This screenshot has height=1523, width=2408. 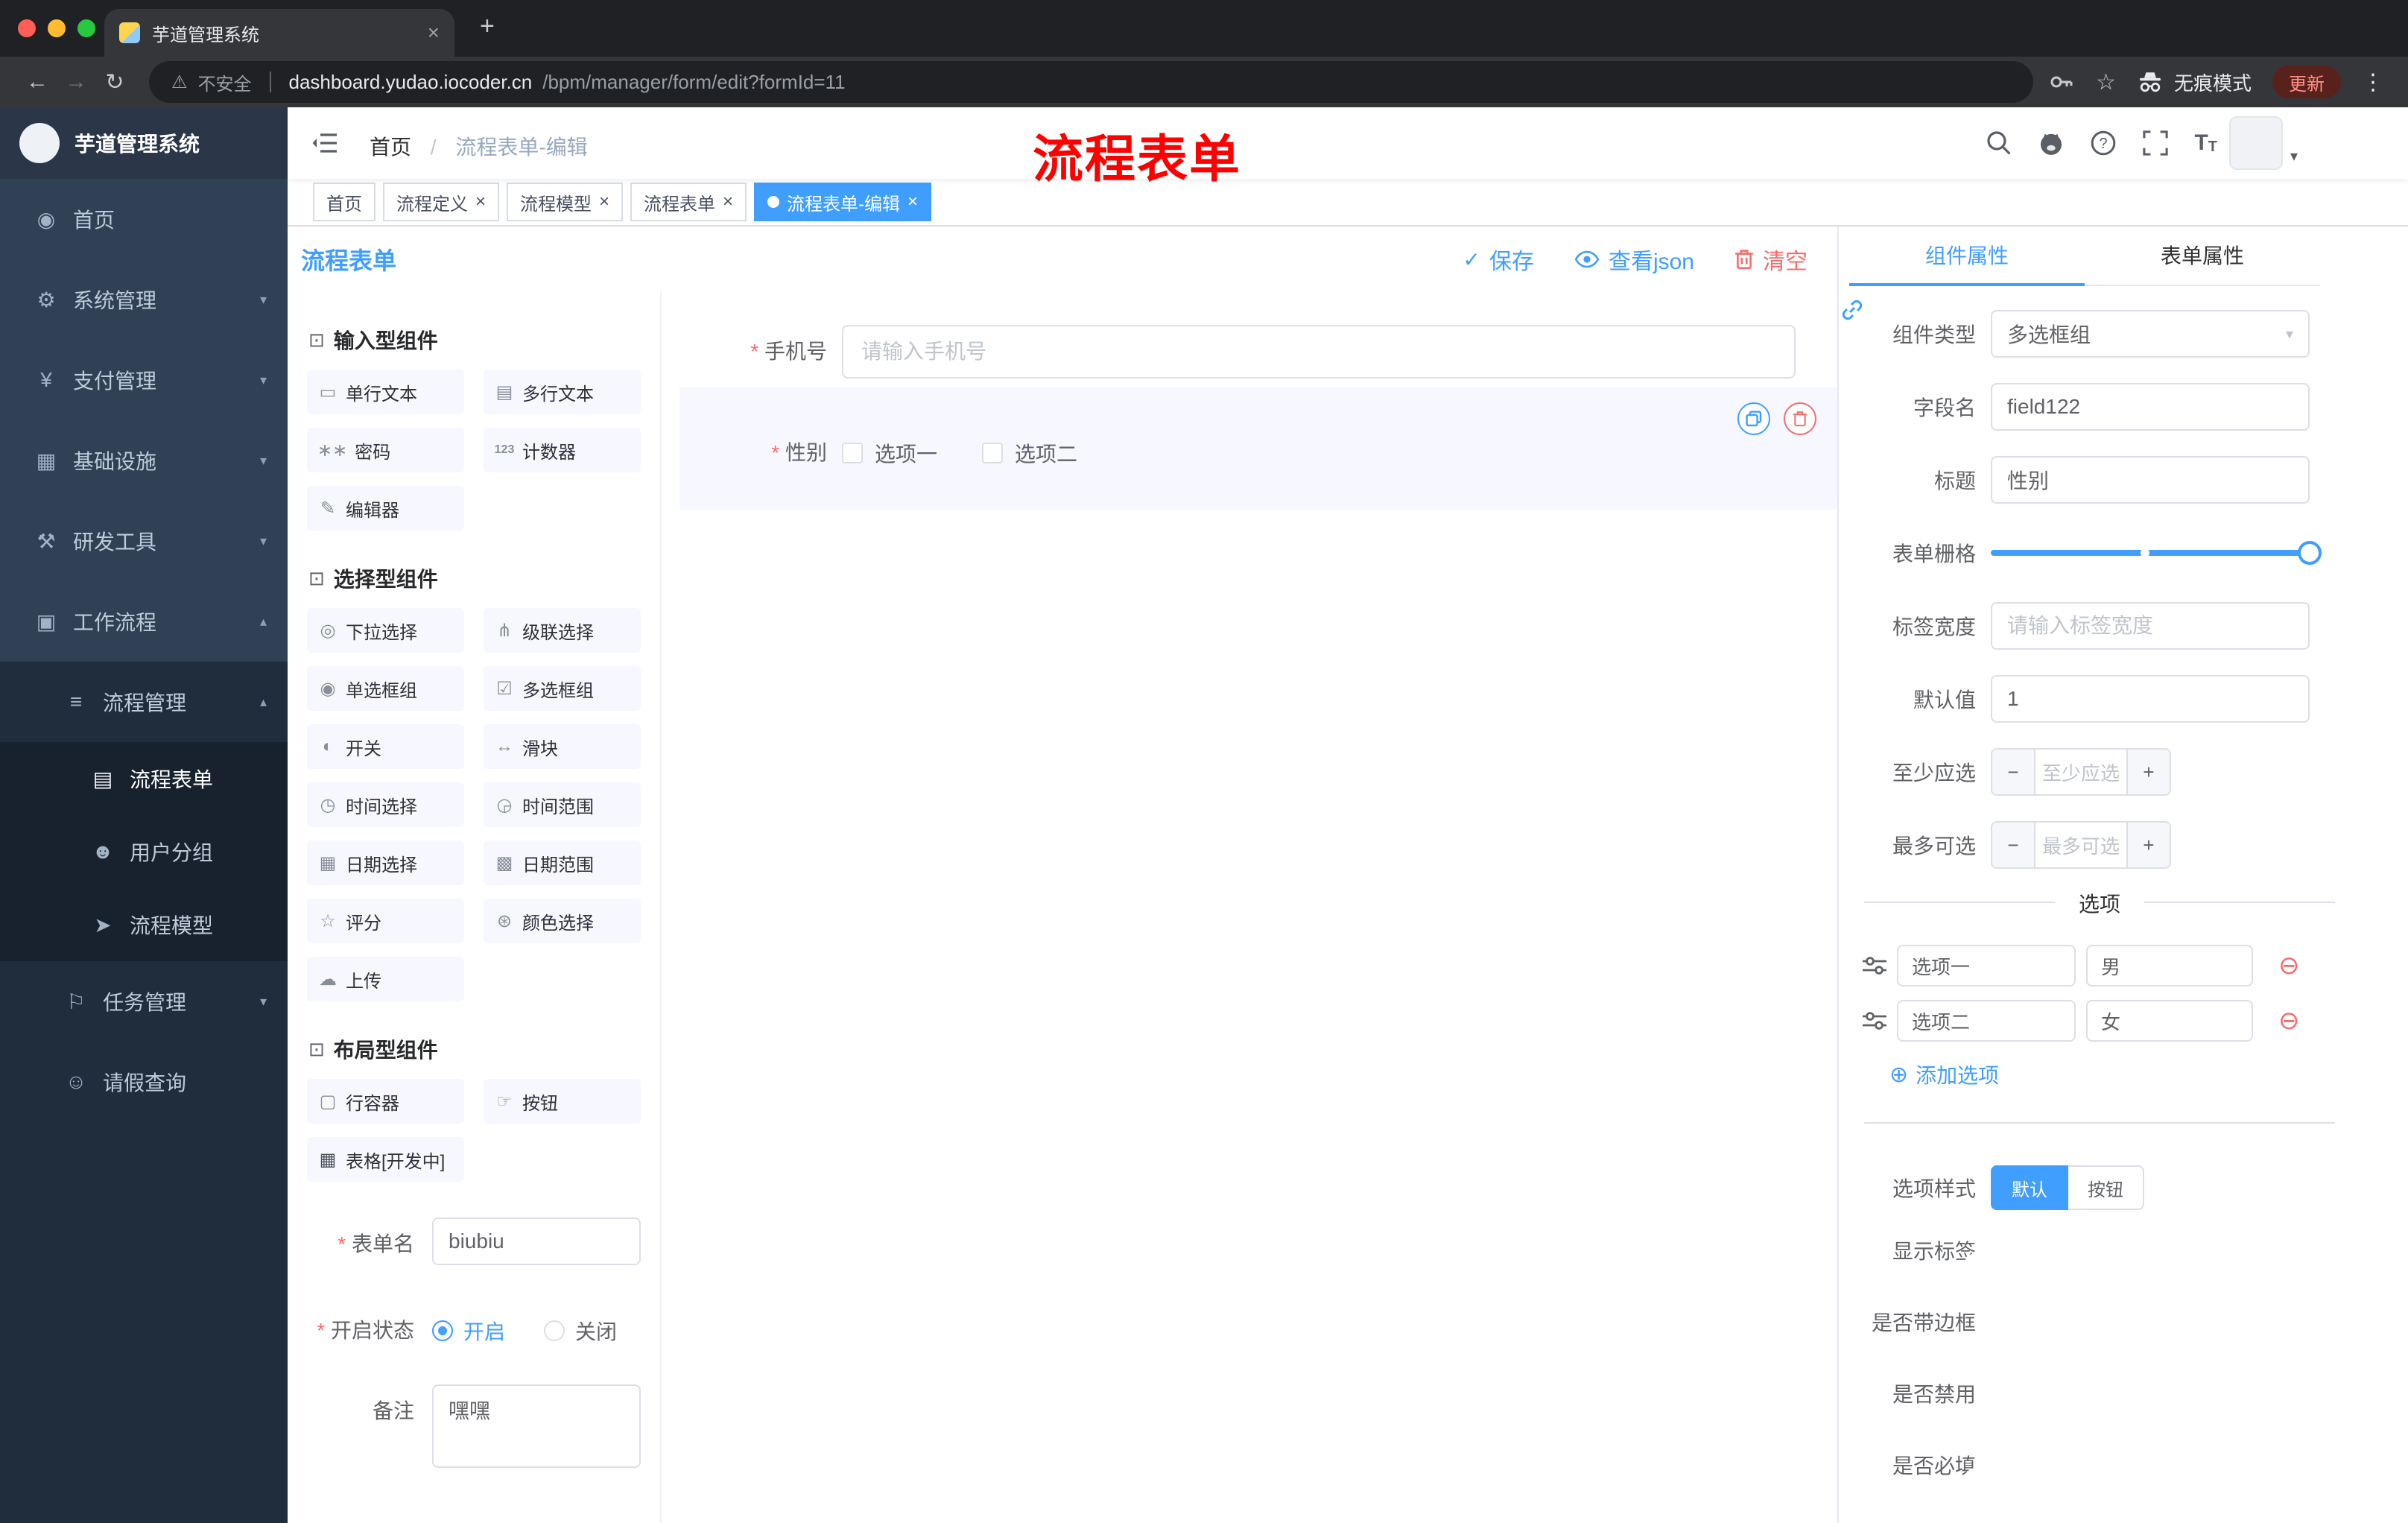 I want to click on label-width-input, so click(x=2150, y=626).